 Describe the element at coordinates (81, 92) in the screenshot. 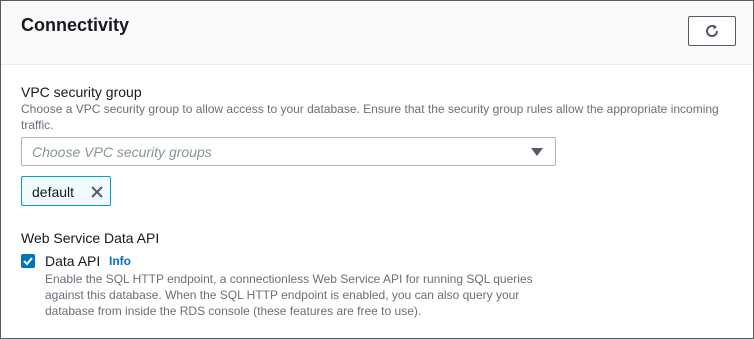

I see `vpc-security-group-label: VPC security group` at that location.